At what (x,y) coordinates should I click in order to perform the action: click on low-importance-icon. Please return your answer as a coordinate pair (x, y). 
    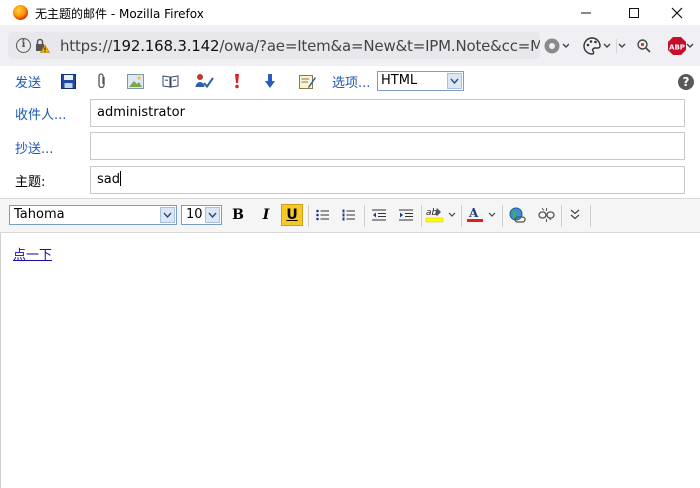
    Looking at the image, I should click on (270, 81).